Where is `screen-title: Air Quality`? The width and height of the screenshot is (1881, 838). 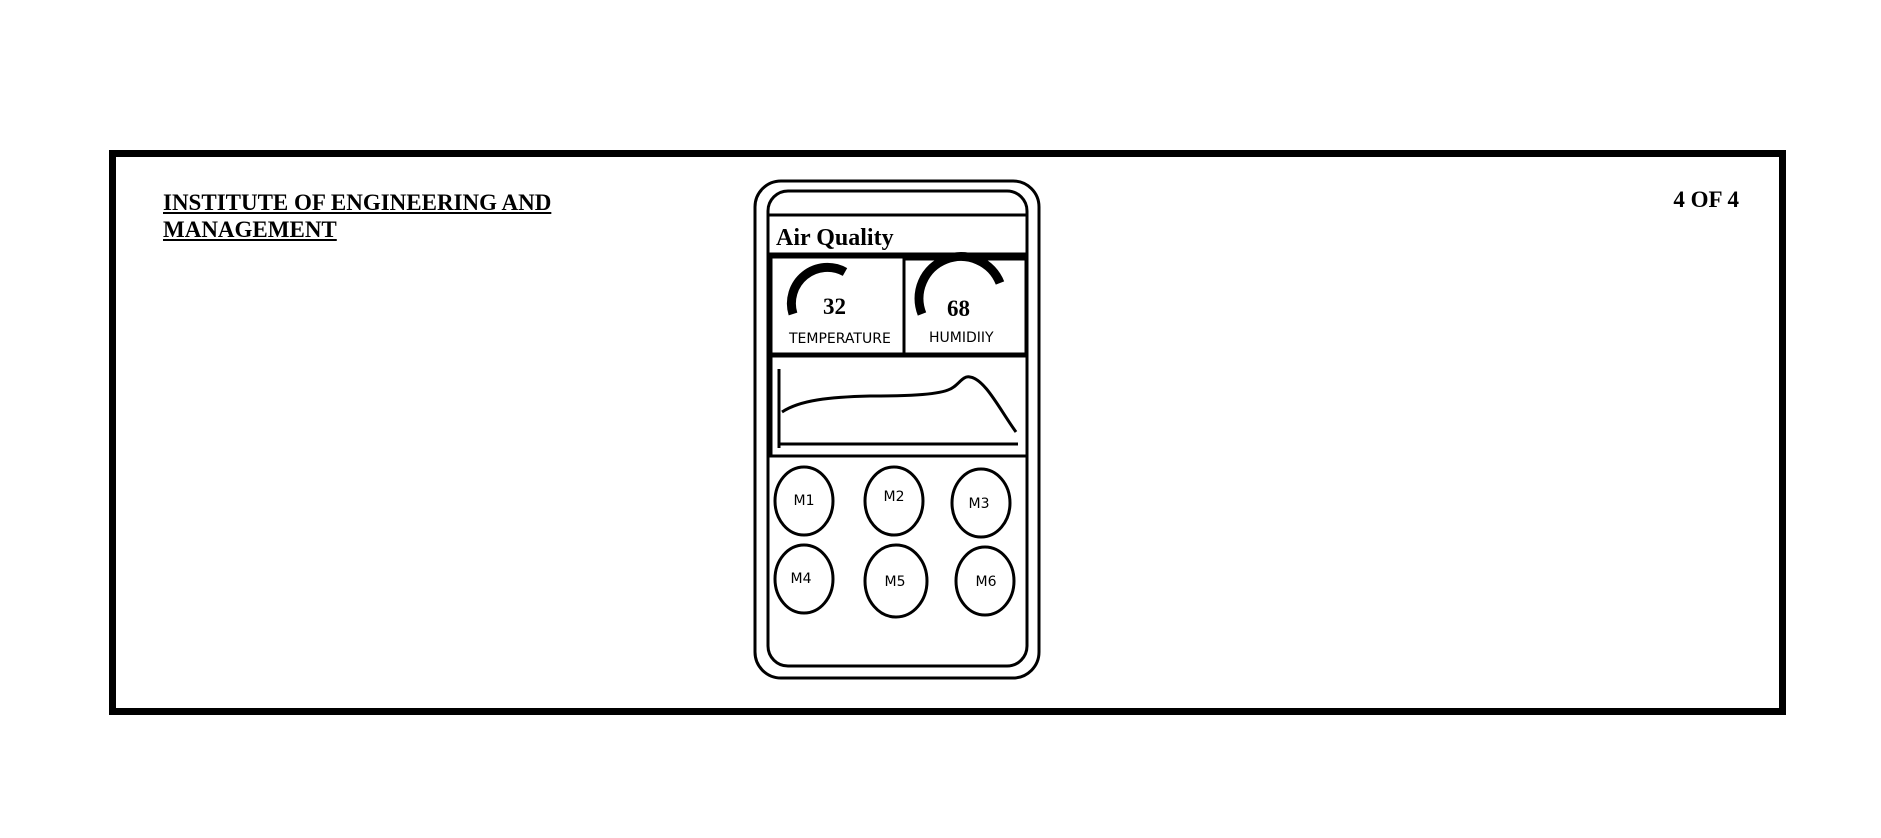 screen-title: Air Quality is located at coordinates (835, 238).